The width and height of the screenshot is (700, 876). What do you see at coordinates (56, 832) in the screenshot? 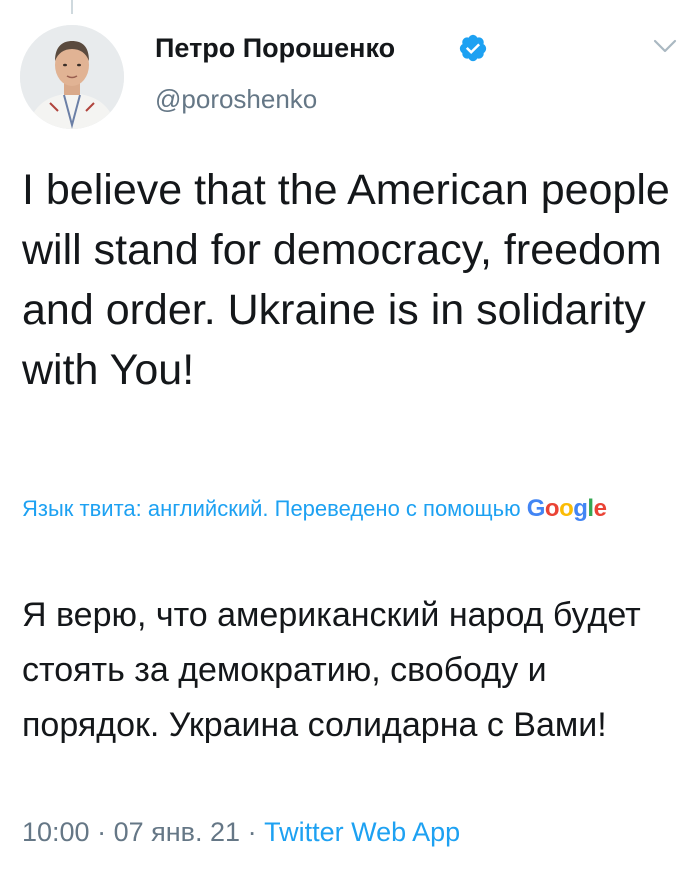
I see `tweet-time: 10:00` at bounding box center [56, 832].